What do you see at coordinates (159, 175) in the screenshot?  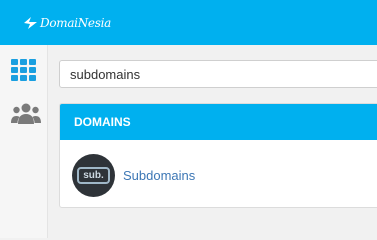 I see `subdomains-label: Subdomains` at bounding box center [159, 175].